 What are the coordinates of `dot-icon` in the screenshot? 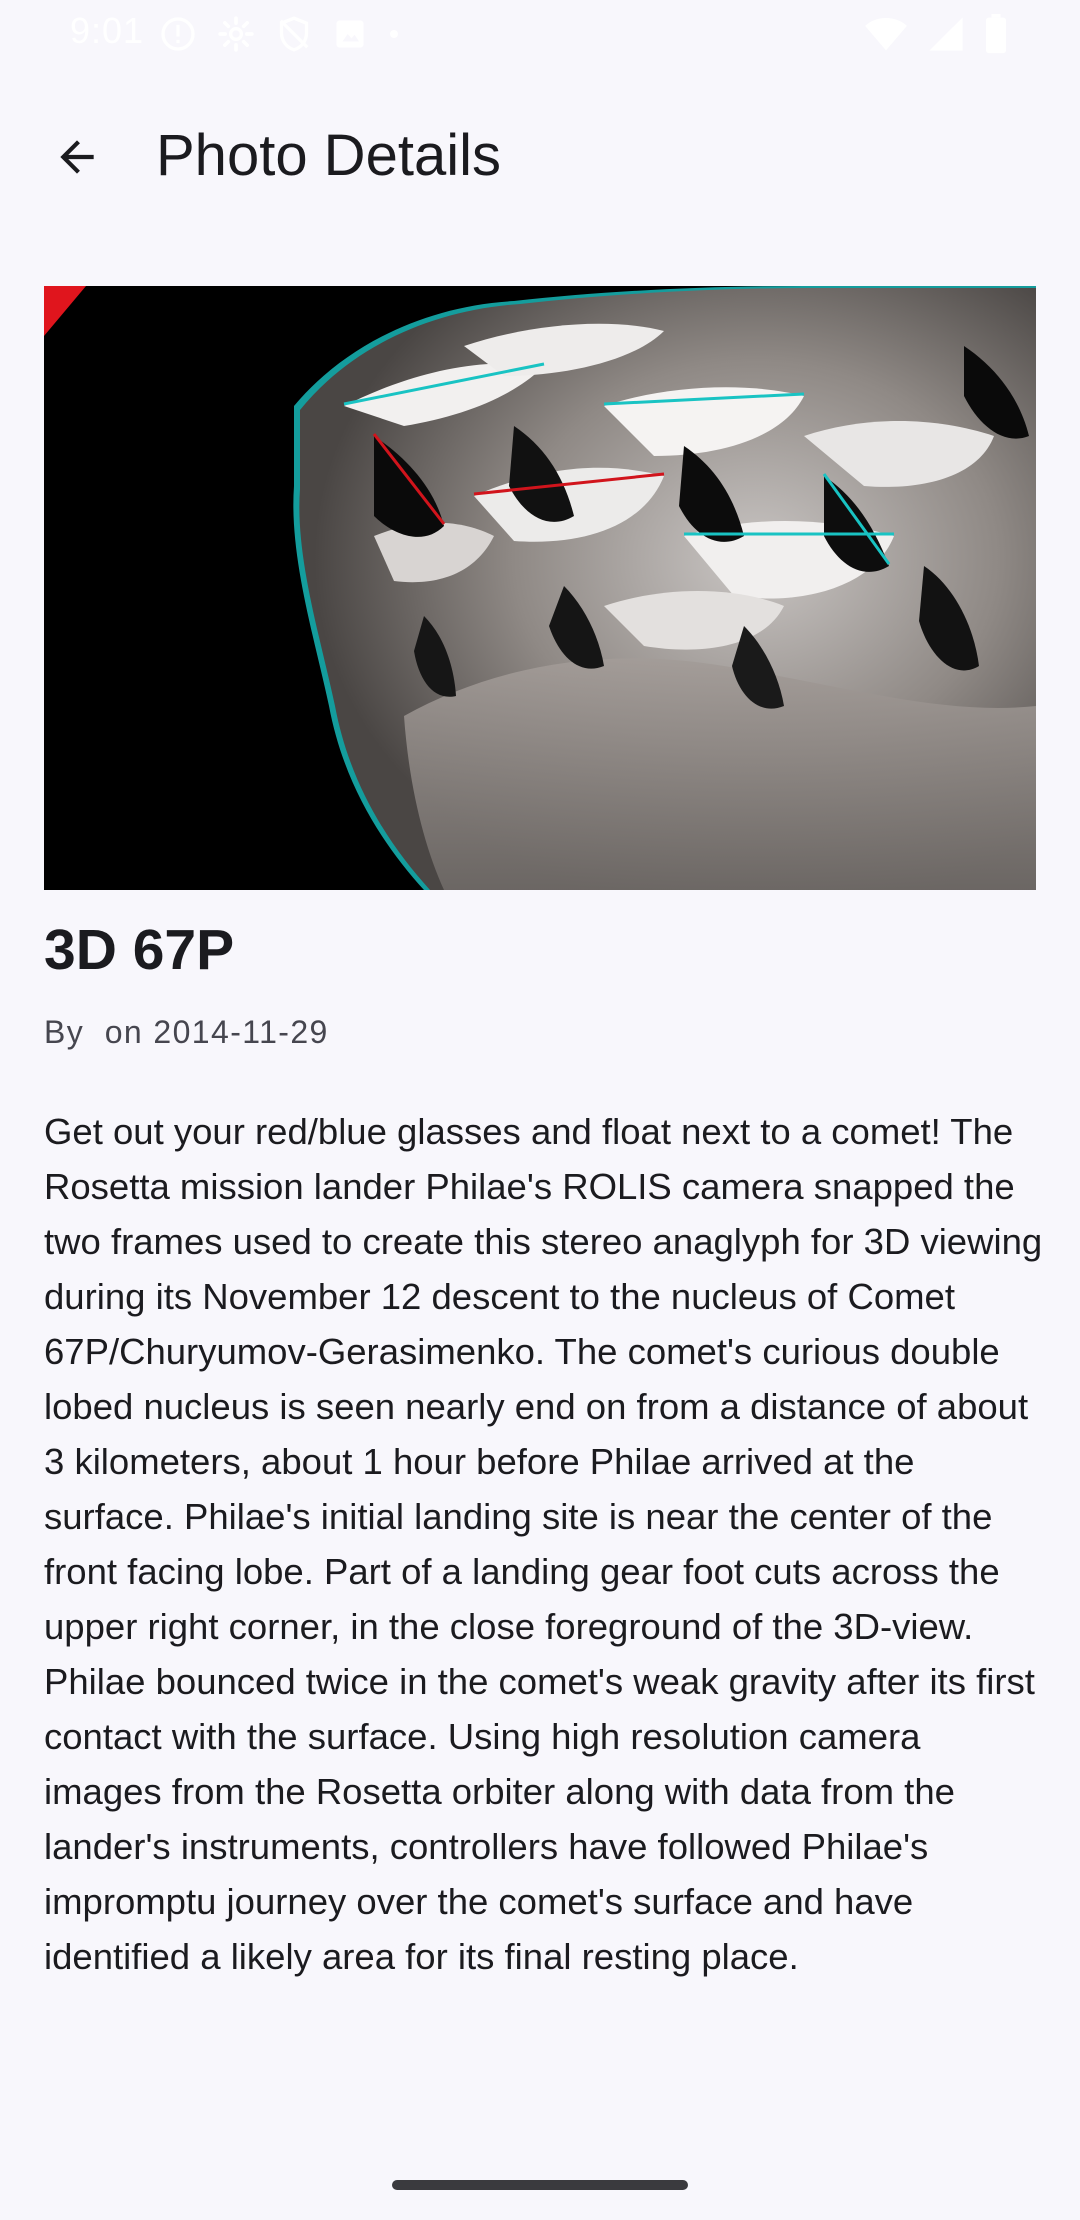 It's located at (394, 34).